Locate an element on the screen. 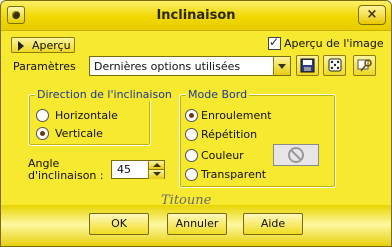 This screenshot has width=392, height=247. close-button: × is located at coordinates (372, 15).